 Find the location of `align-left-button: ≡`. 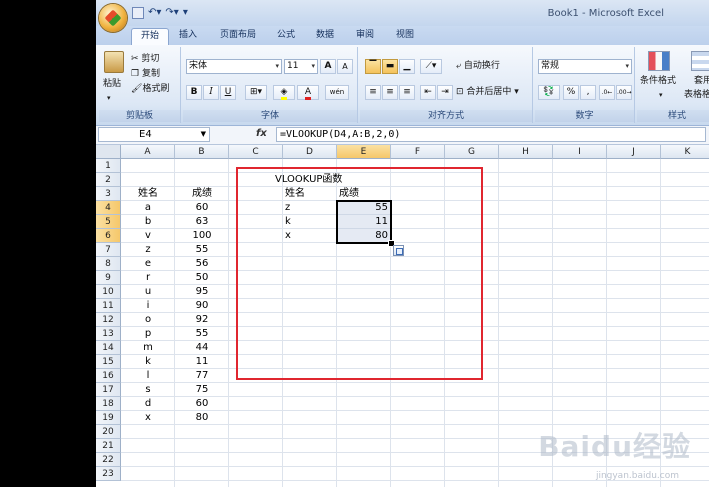

align-left-button: ≡ is located at coordinates (373, 92).